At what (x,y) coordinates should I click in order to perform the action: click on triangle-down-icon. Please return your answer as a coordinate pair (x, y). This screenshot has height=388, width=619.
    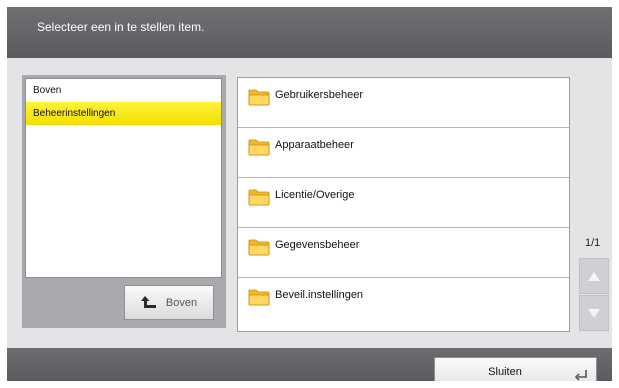
    Looking at the image, I should click on (594, 313).